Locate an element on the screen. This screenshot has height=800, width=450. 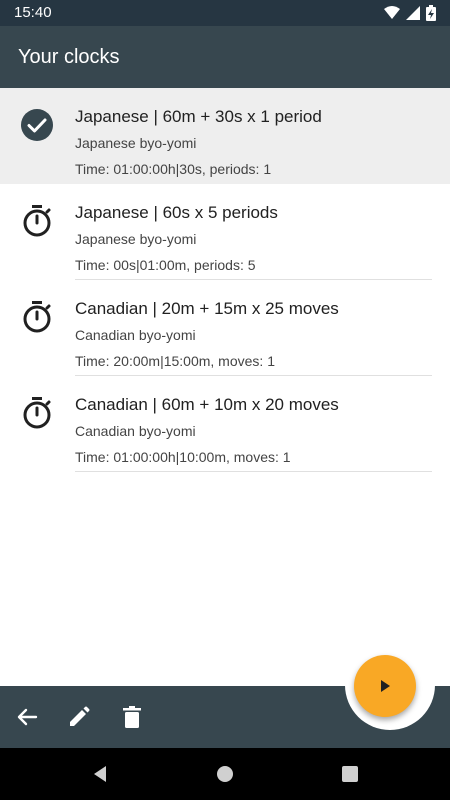
status-icons is located at coordinates (410, 13).